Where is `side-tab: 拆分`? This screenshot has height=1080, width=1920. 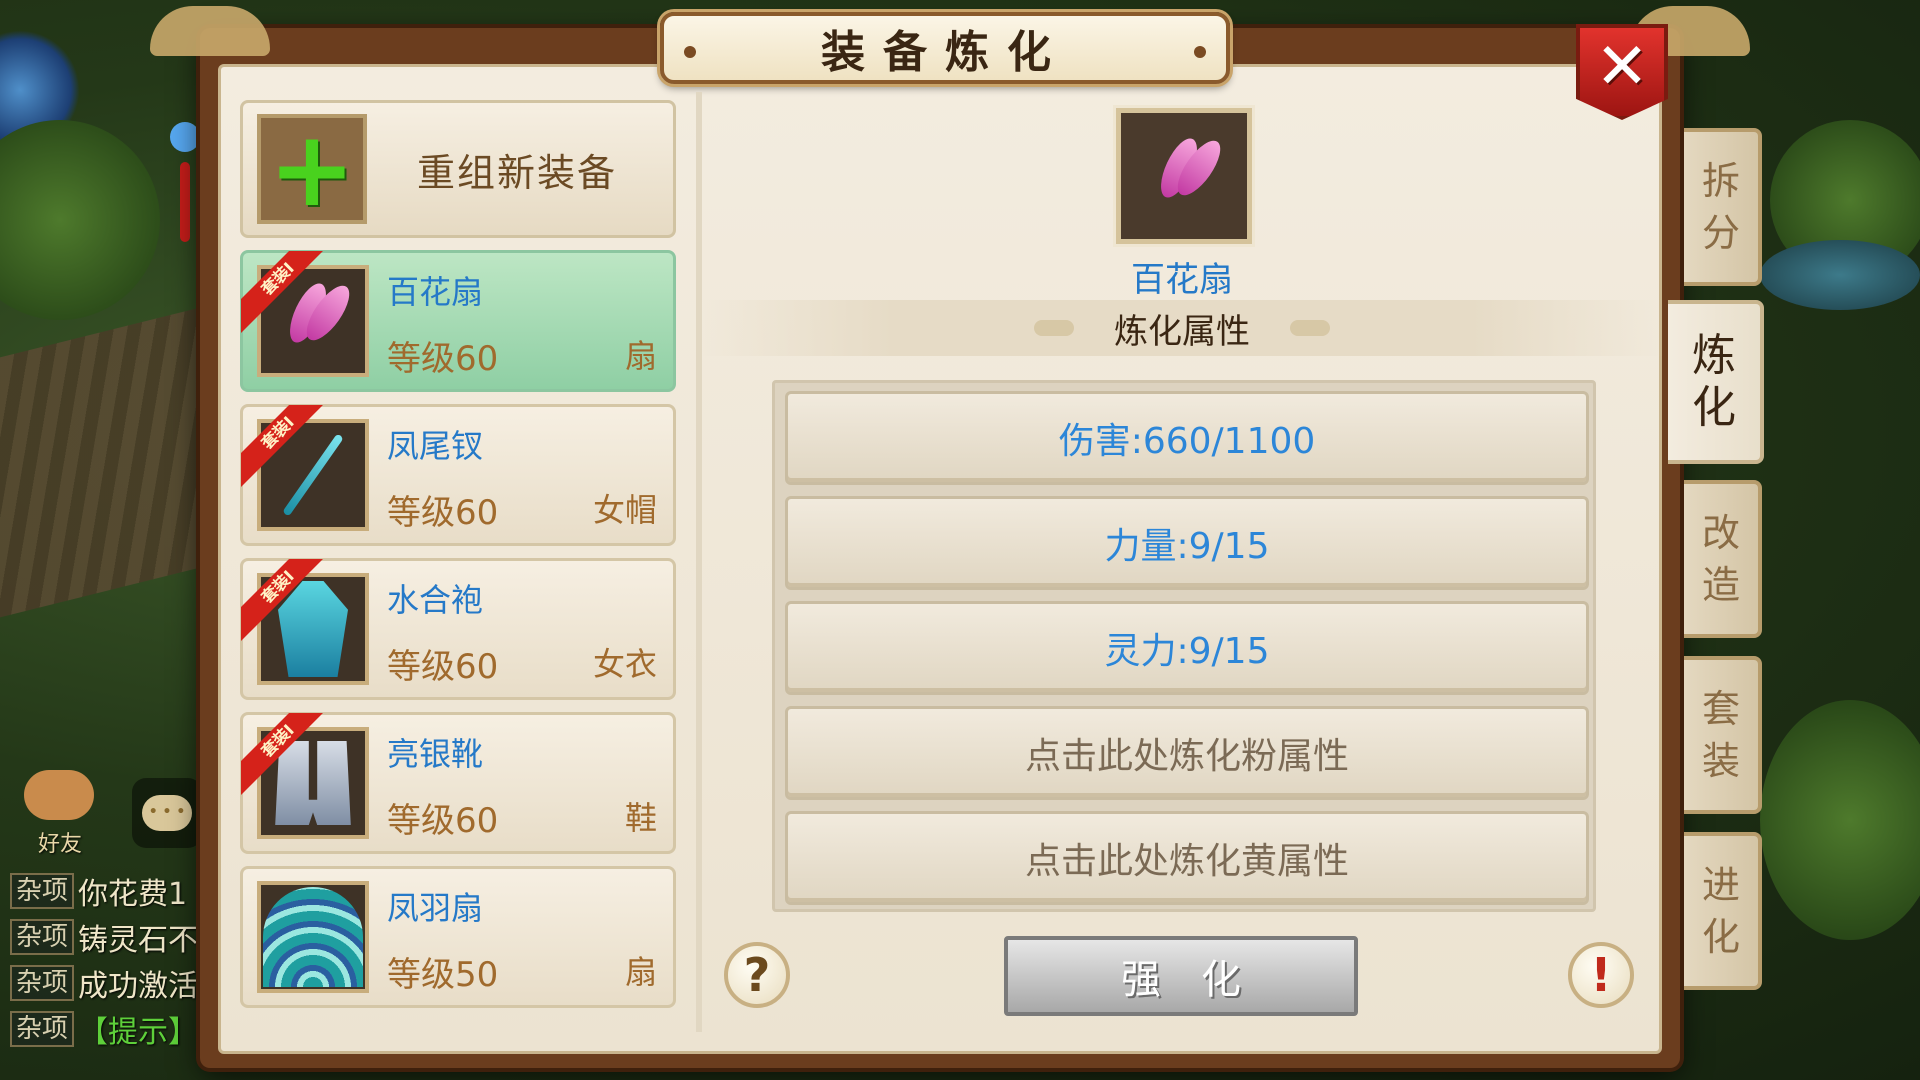
side-tab: 拆分 is located at coordinates (1723, 207).